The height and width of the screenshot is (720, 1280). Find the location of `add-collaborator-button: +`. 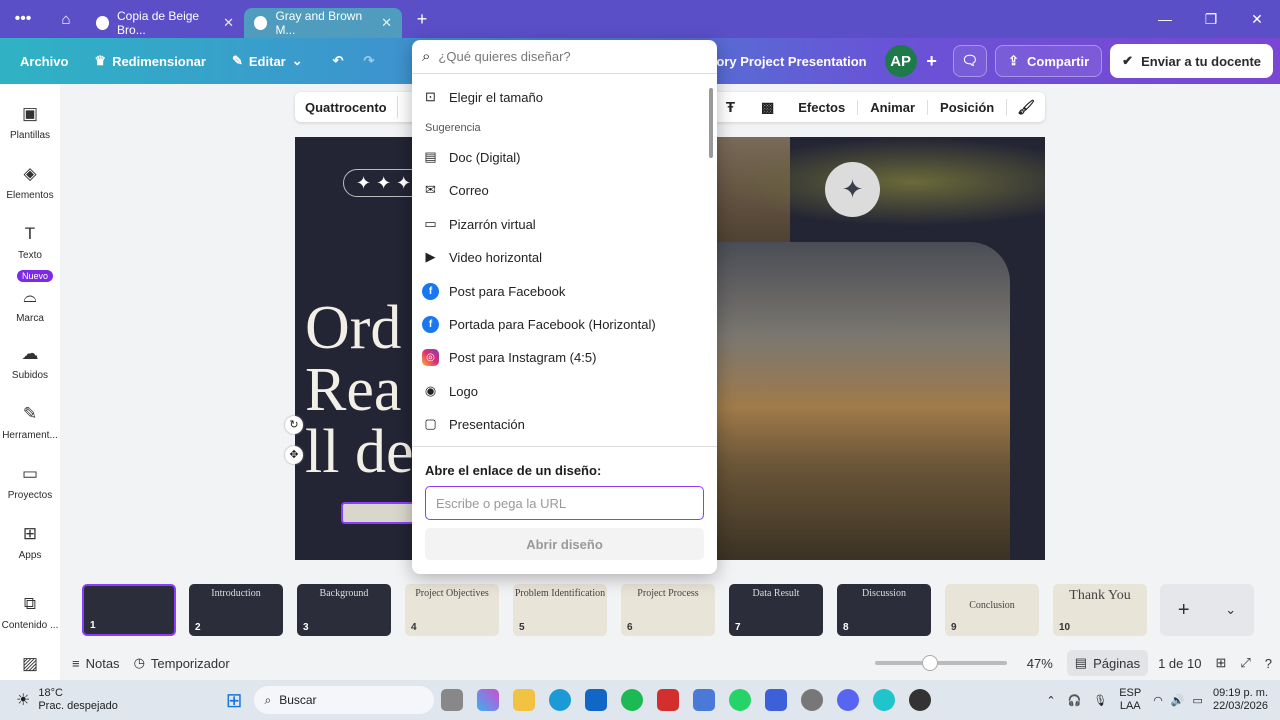

add-collaborator-button: + is located at coordinates (932, 61).